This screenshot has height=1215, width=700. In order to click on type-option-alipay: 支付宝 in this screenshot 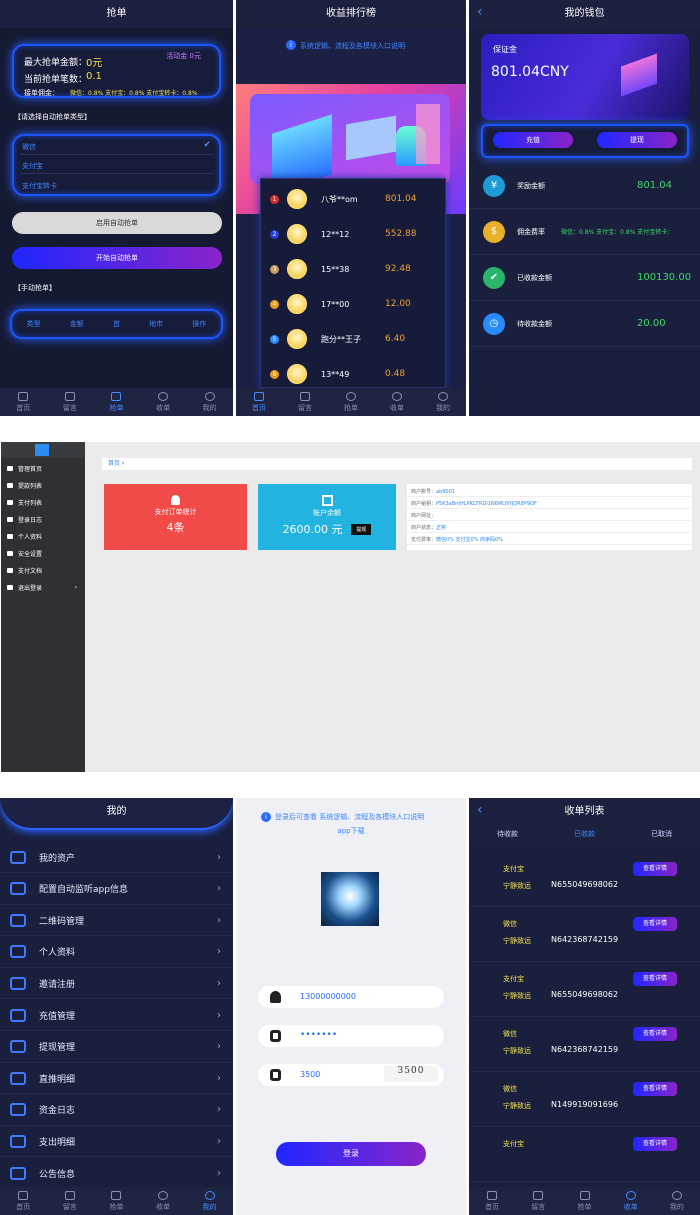, I will do `click(32, 166)`.